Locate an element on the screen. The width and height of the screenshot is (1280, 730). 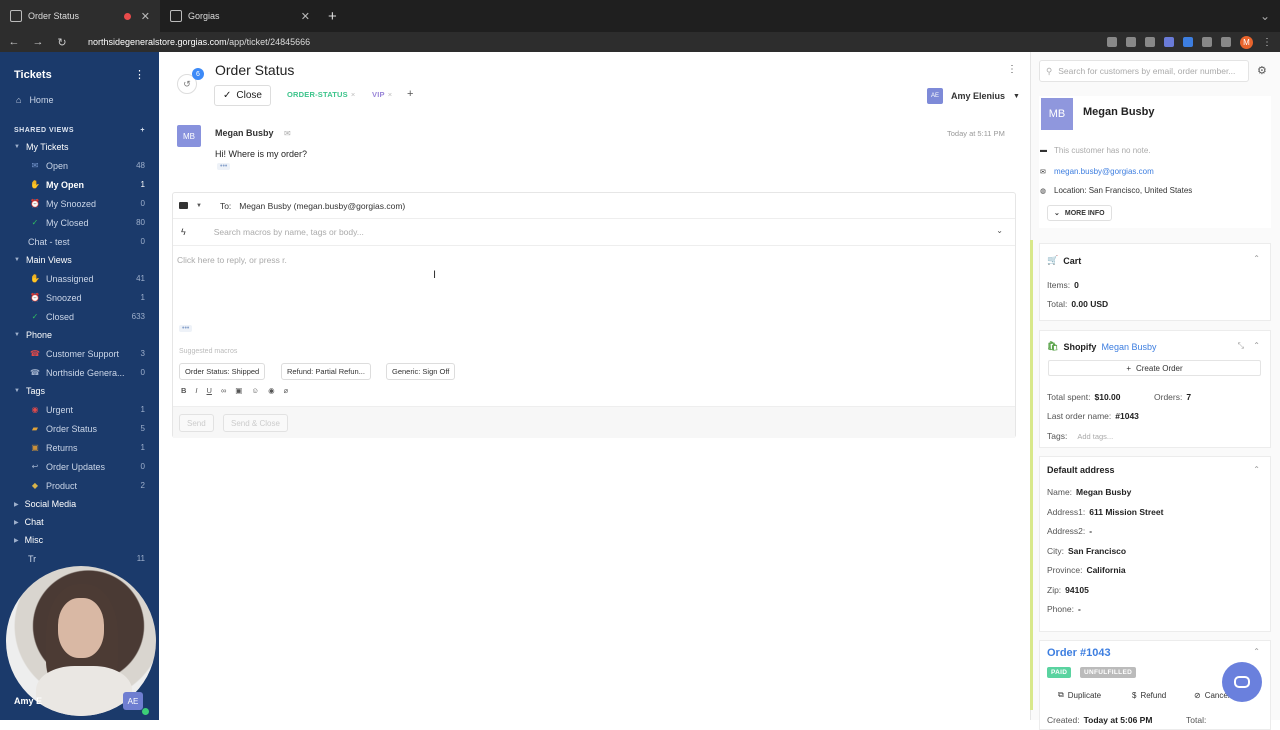
order-link: Order #1043 is located at coordinates (1079, 653).